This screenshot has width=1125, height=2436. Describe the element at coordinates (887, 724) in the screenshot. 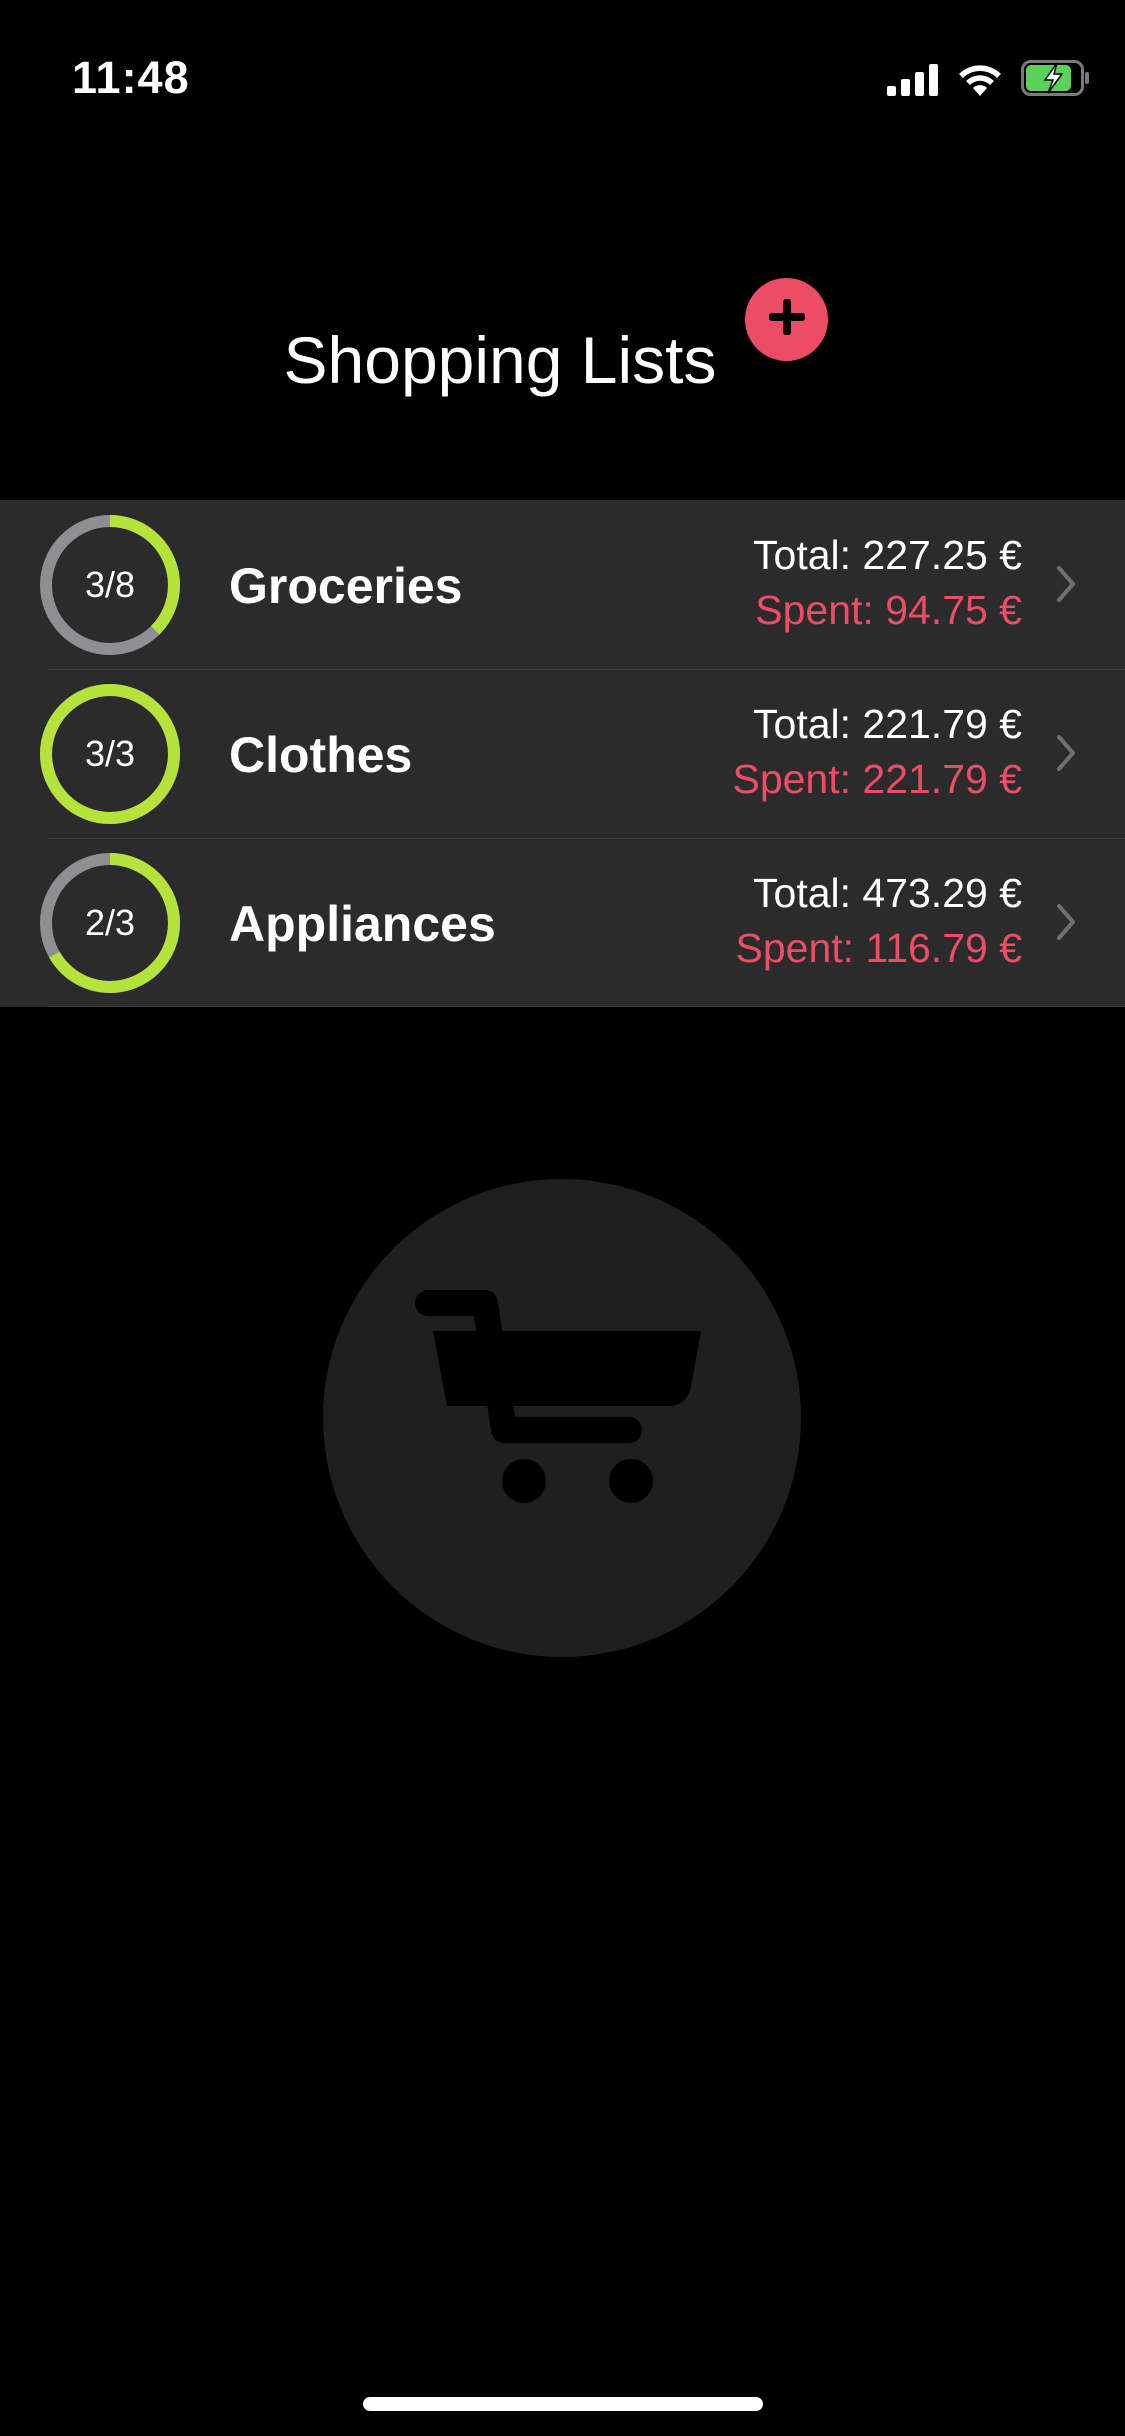

I see `total-amount: Total: 221.79 €` at that location.